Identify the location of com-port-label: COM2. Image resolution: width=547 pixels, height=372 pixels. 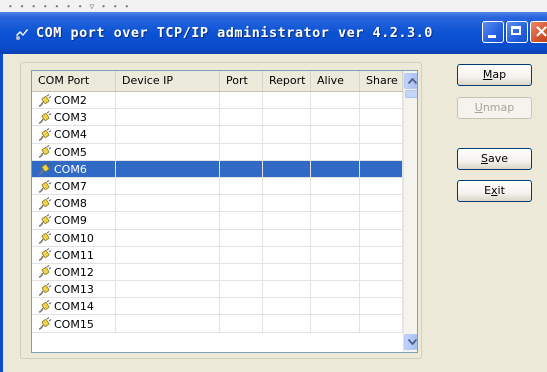
(70, 101).